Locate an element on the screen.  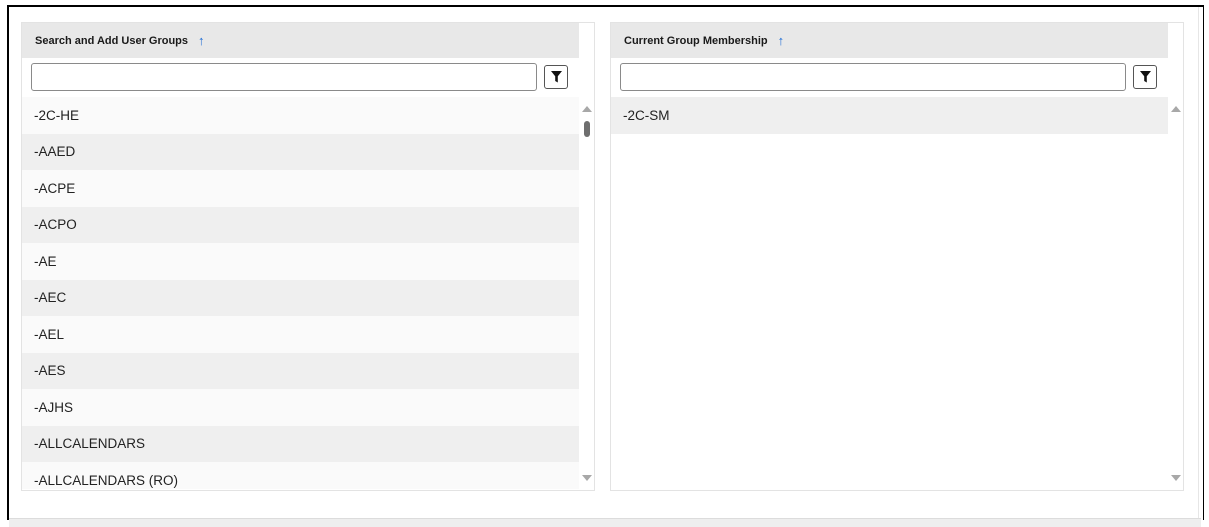
panel-header: Search and Add User Groups ↑ is located at coordinates (300, 40).